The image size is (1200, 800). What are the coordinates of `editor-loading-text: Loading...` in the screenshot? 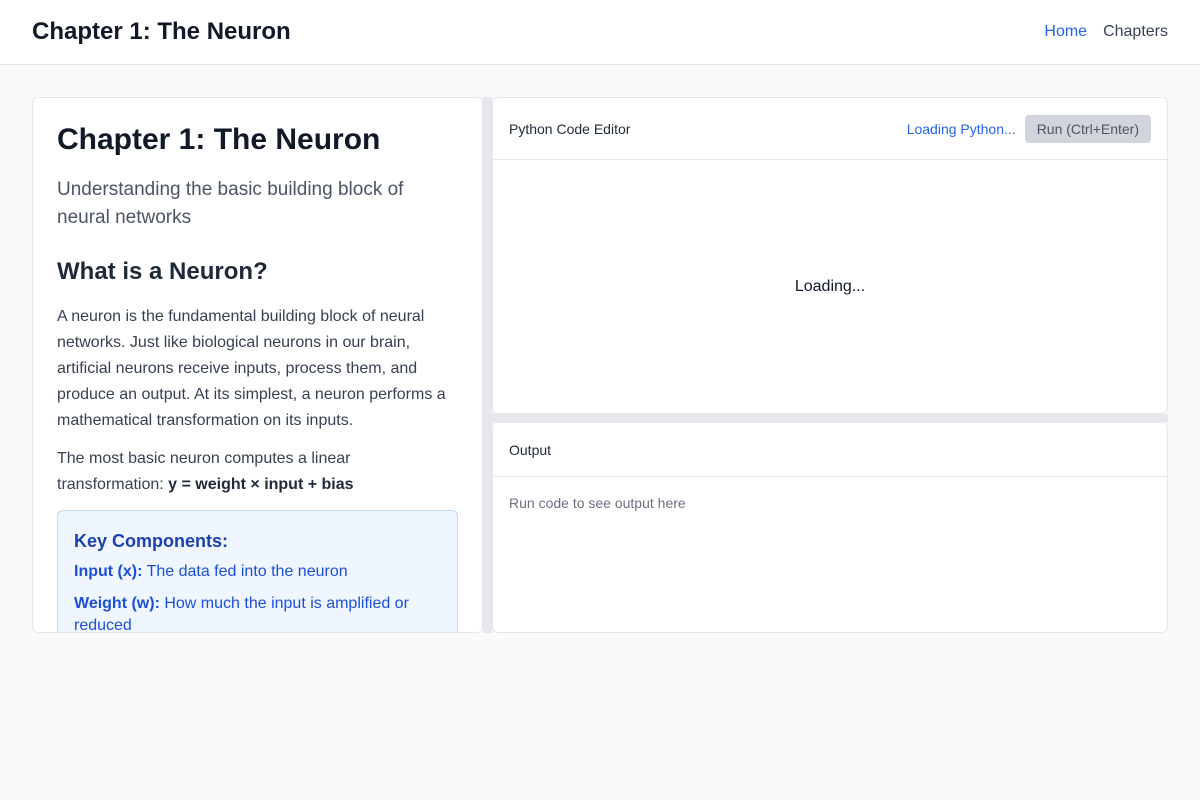 It's located at (830, 286).